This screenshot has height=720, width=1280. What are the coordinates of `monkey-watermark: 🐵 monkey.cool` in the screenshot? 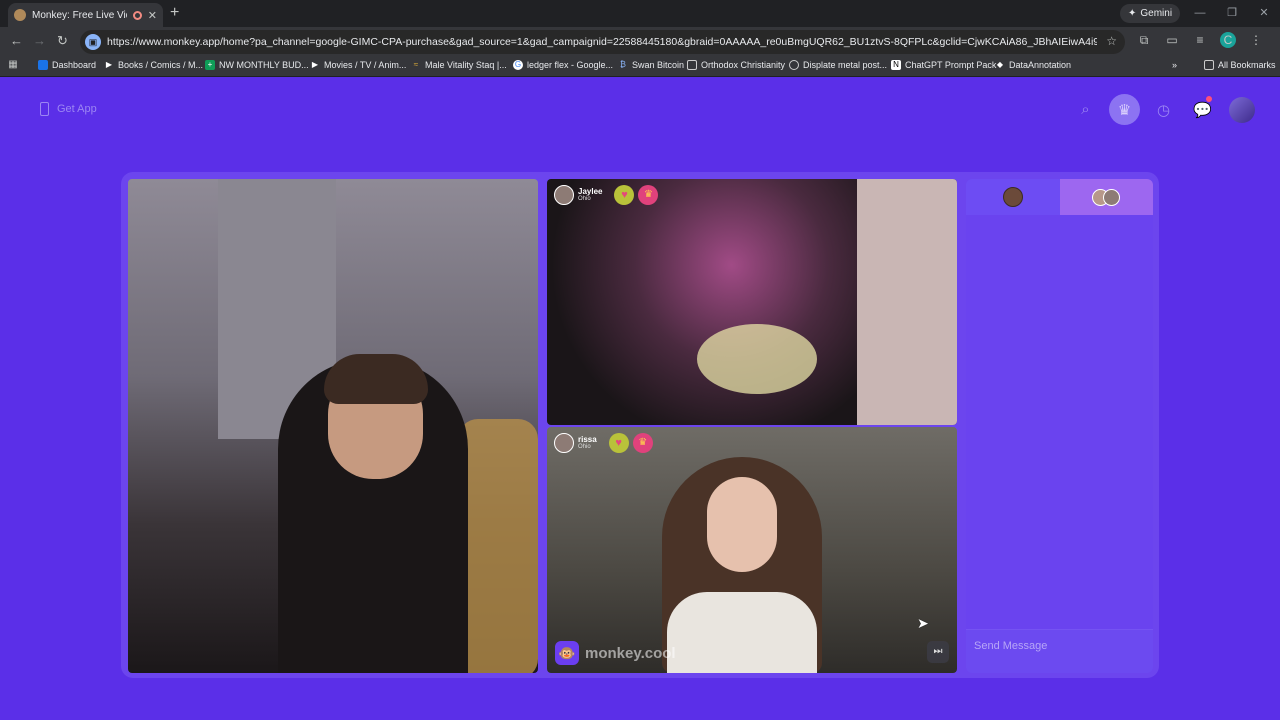 It's located at (615, 653).